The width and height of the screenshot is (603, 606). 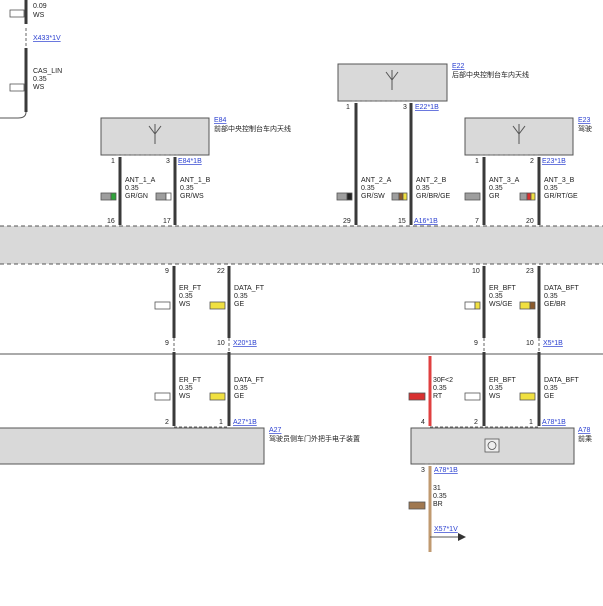 I want to click on power-size: 0.35, so click(x=440, y=388).